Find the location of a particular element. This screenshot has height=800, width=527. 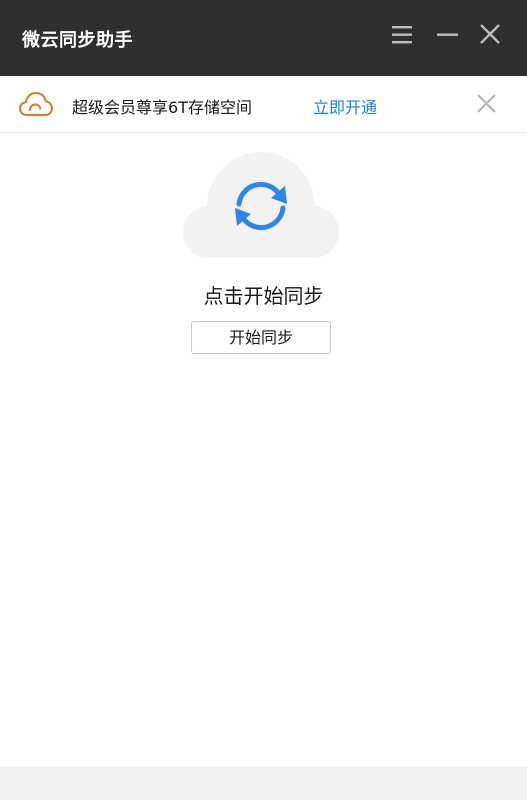

minimize-icon is located at coordinates (447, 34).